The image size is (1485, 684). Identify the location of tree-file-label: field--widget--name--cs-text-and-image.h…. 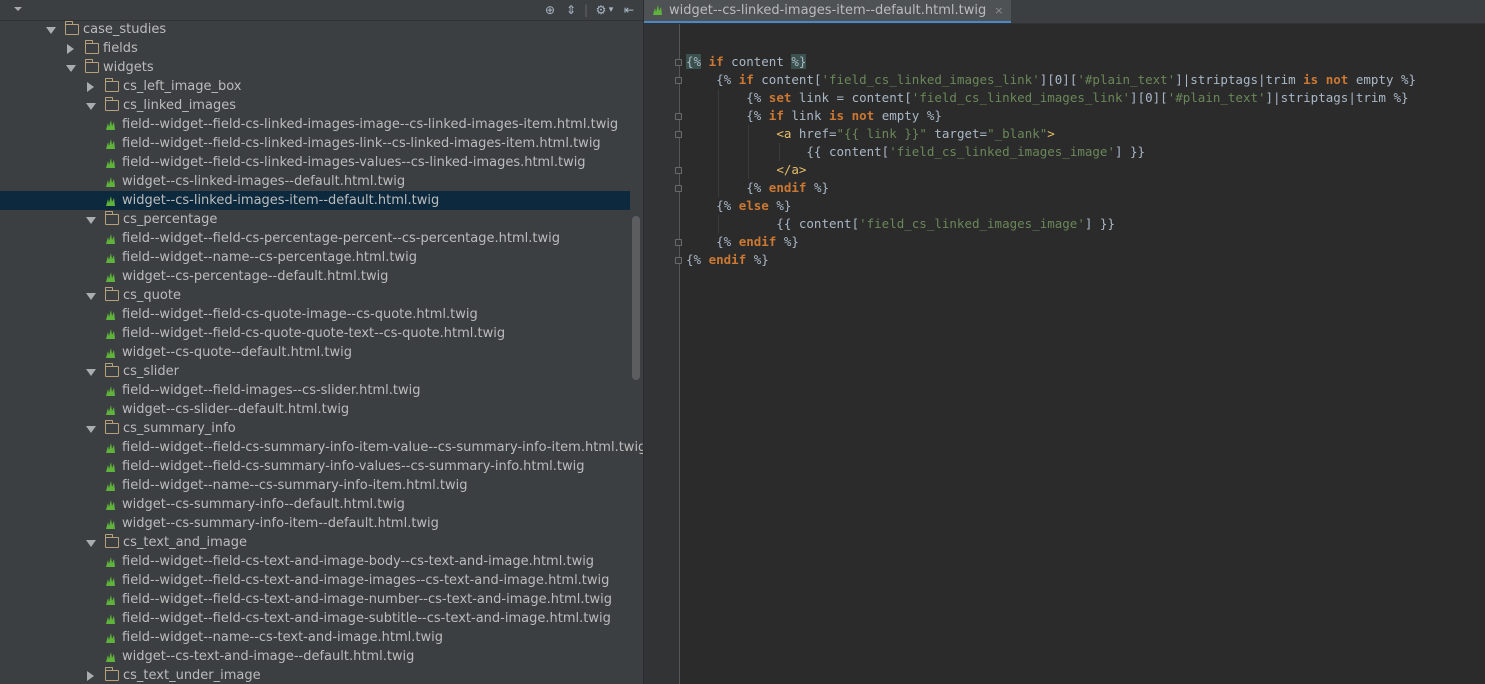
(282, 637).